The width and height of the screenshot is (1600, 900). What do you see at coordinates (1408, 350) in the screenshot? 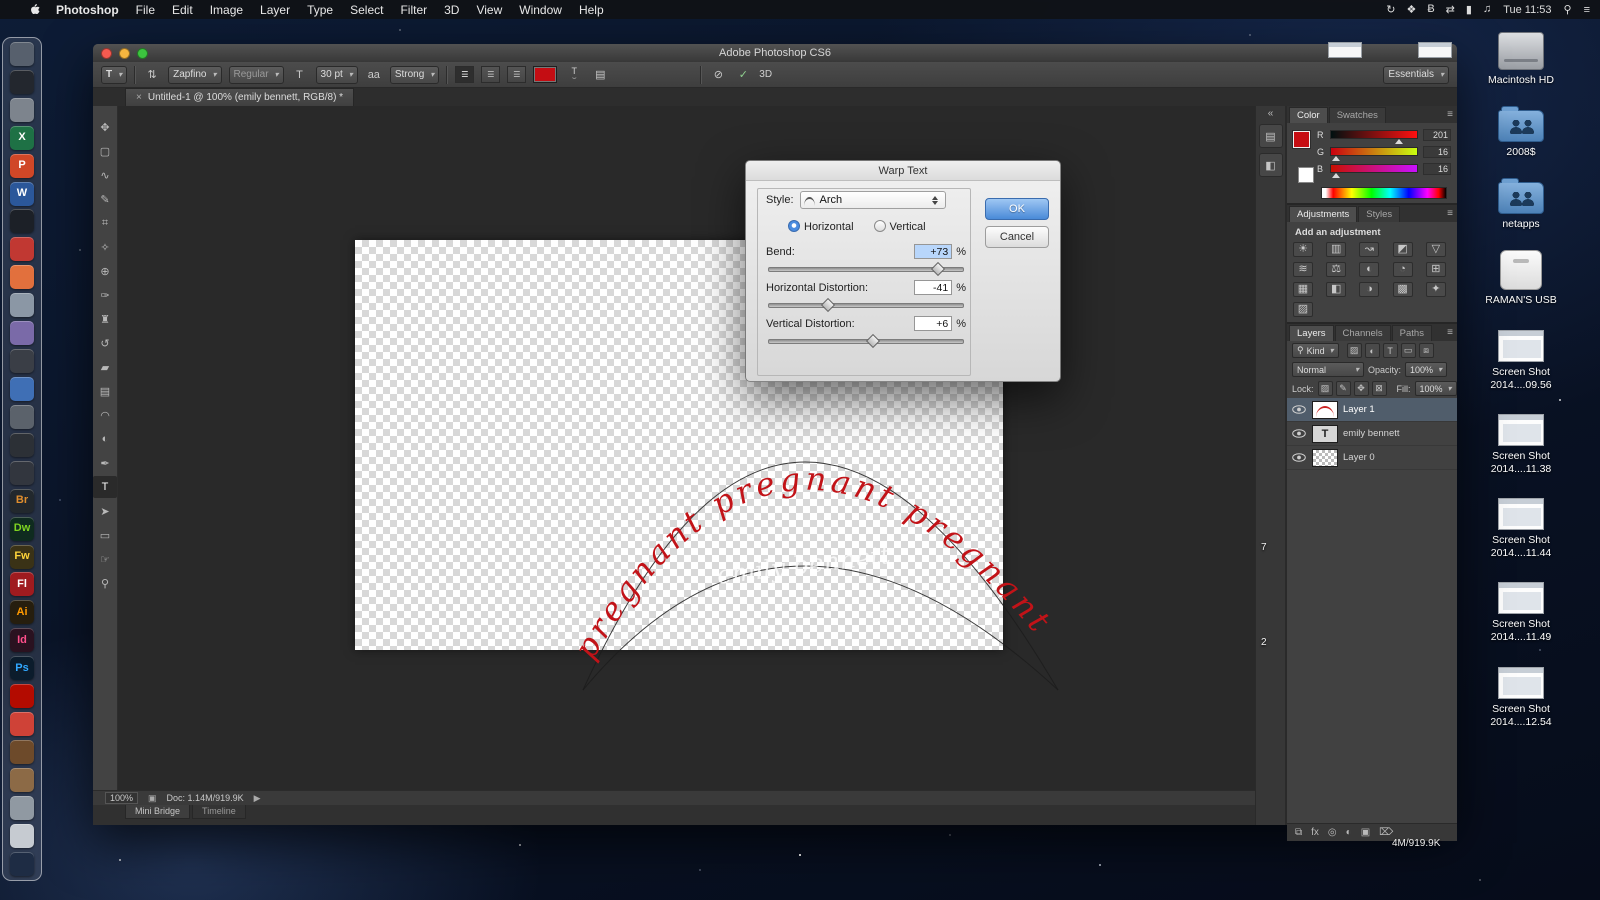
I see `layer-filter-icon: ▭` at bounding box center [1408, 350].